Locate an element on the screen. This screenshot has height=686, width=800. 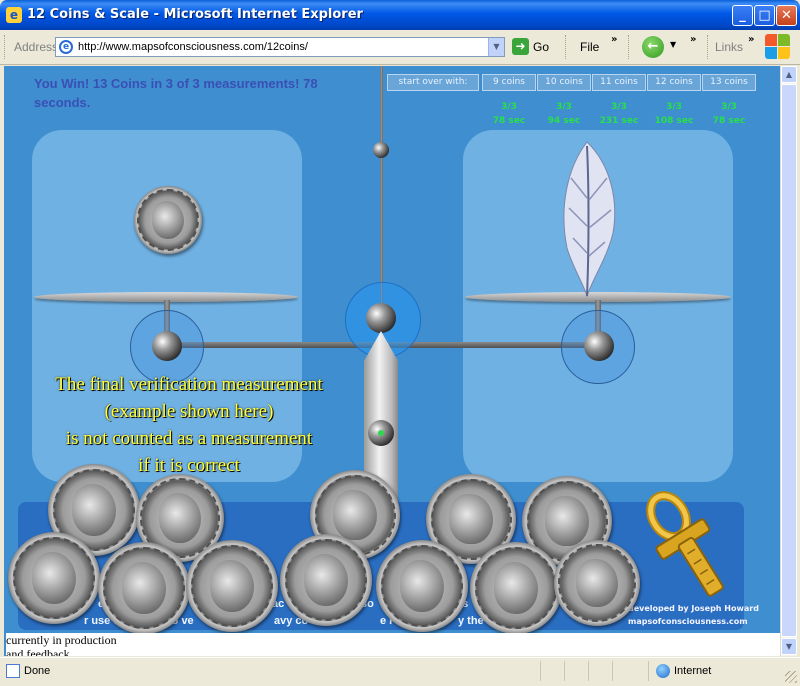
scroll-up-icon: ▲ is located at coordinates (789, 74).